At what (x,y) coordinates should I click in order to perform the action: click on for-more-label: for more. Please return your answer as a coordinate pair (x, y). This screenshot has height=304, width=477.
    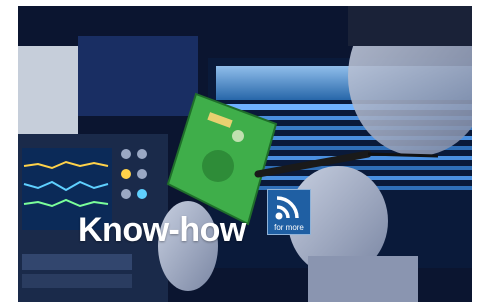
    Looking at the image, I should click on (289, 227).